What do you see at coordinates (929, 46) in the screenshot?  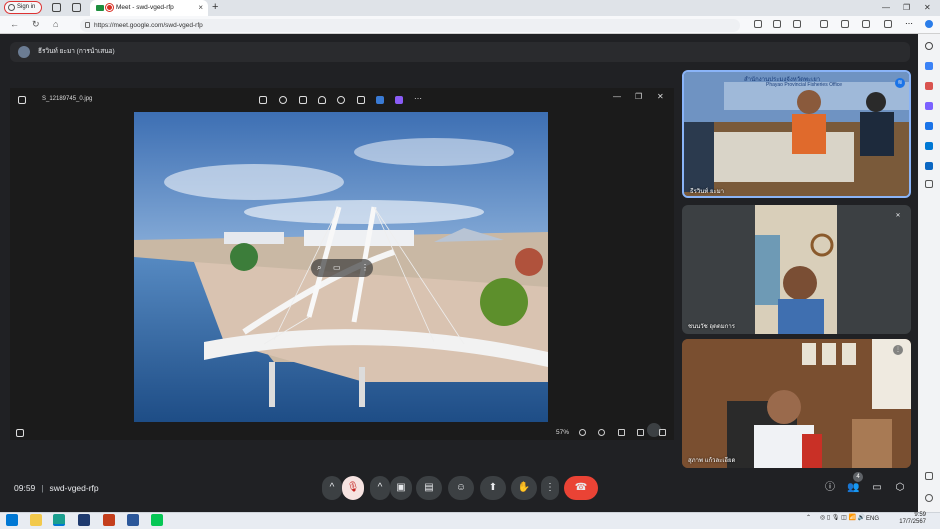 I see `sidebar-search-icon` at bounding box center [929, 46].